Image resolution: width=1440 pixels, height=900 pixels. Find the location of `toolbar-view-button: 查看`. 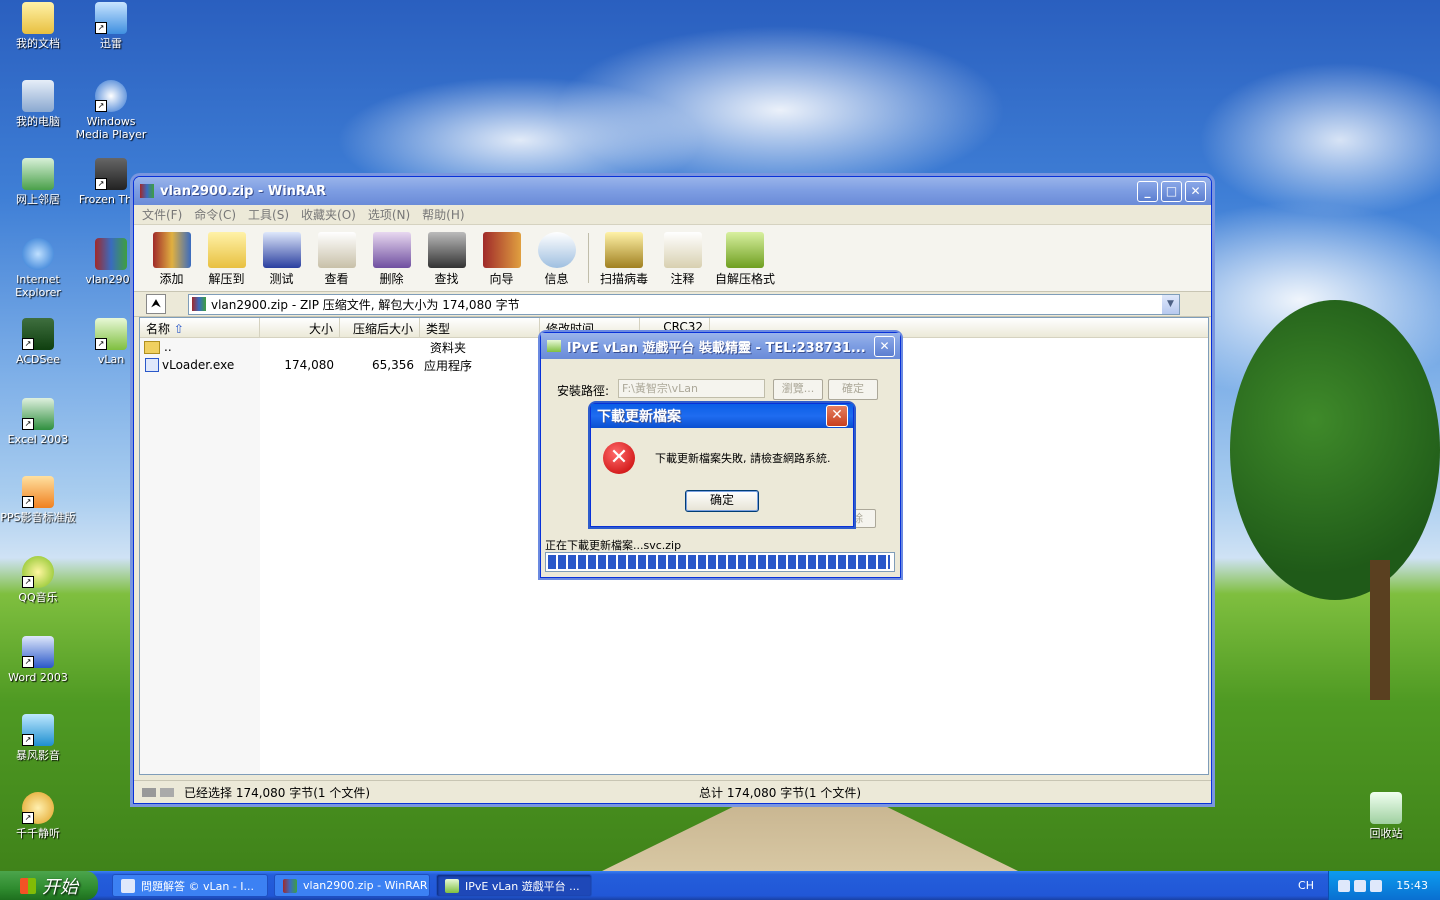

toolbar-view-button: 查看 is located at coordinates (336, 259).